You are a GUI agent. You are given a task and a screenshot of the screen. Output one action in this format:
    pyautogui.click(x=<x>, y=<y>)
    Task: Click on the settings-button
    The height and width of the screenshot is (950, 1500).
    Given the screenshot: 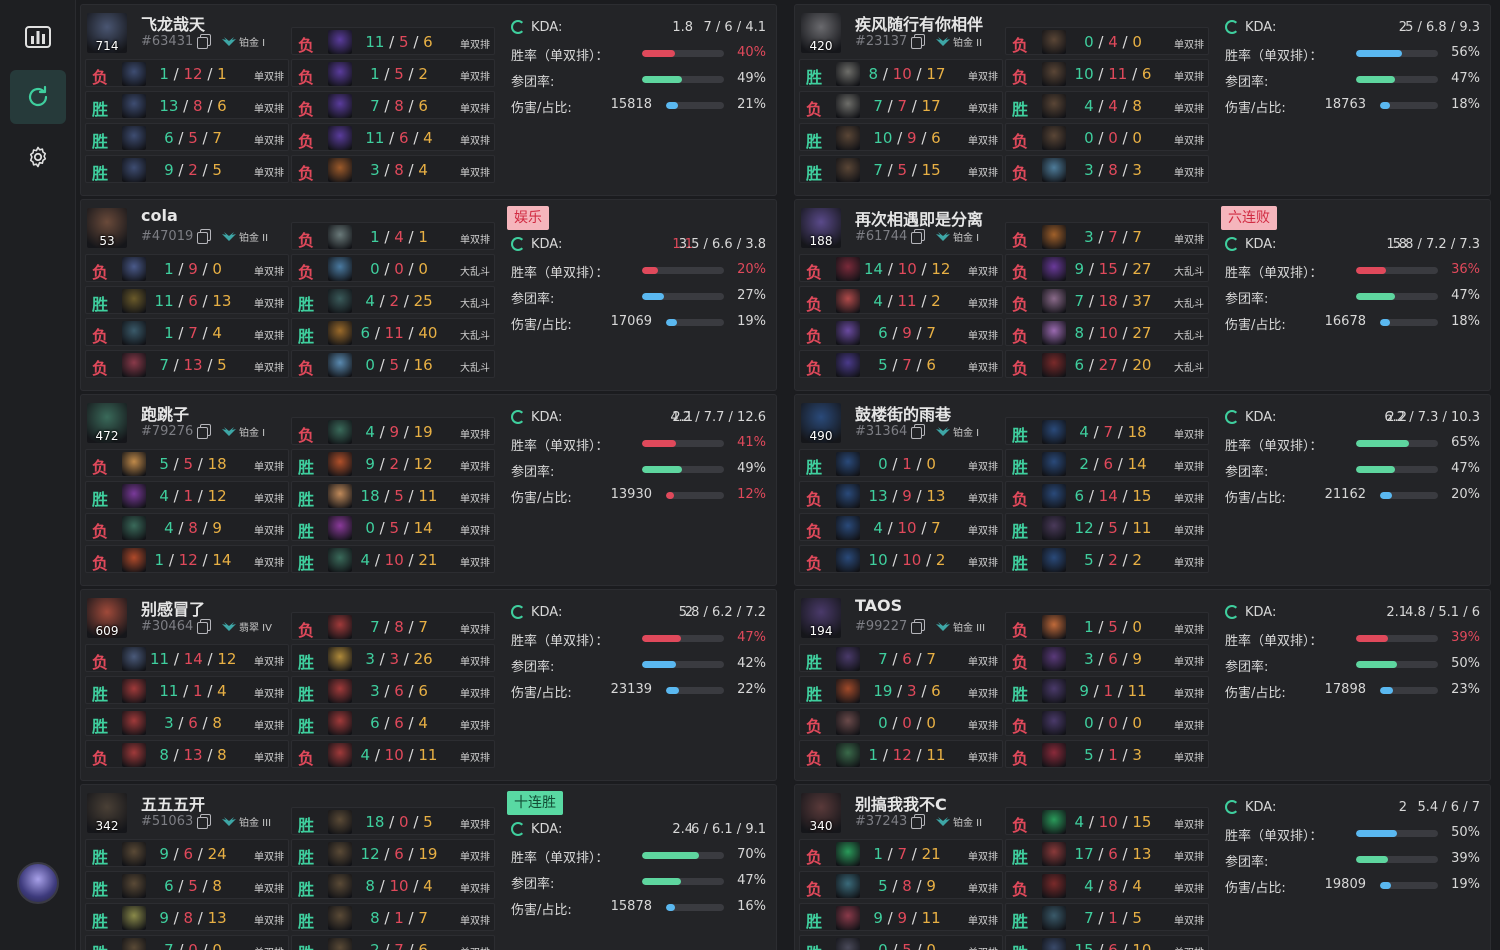 What is the action you would take?
    pyautogui.click(x=38, y=157)
    